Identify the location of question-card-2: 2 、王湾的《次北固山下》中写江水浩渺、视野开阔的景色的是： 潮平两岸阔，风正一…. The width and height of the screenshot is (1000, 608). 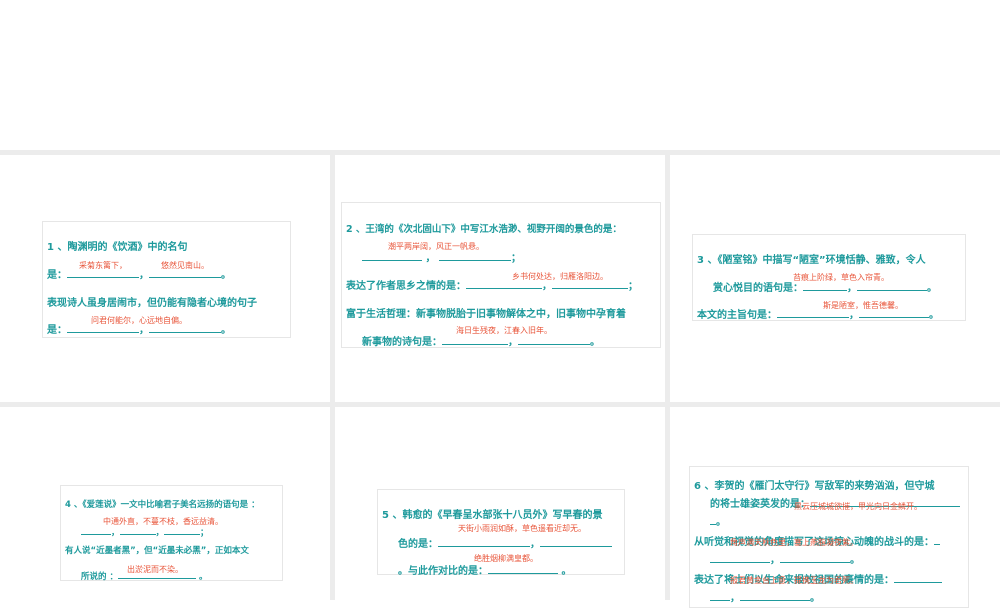
(501, 275).